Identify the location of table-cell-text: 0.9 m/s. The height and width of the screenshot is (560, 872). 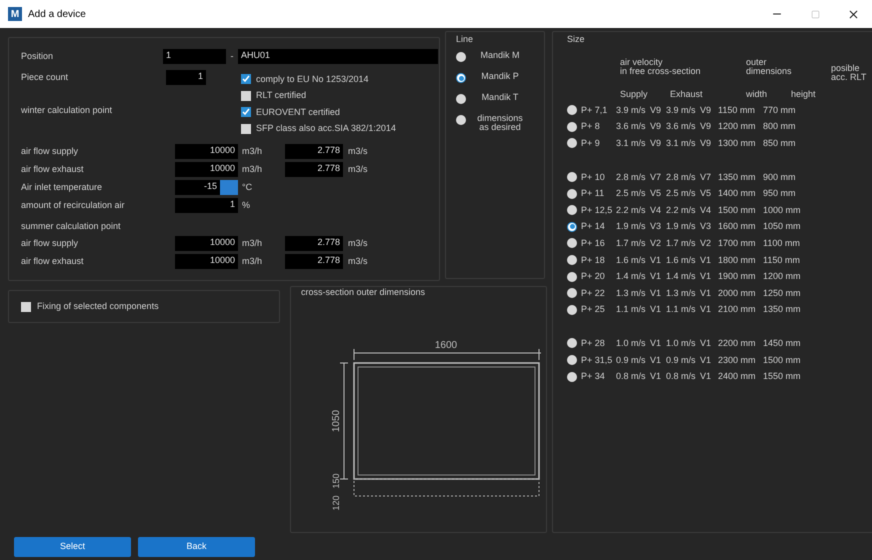
(681, 360).